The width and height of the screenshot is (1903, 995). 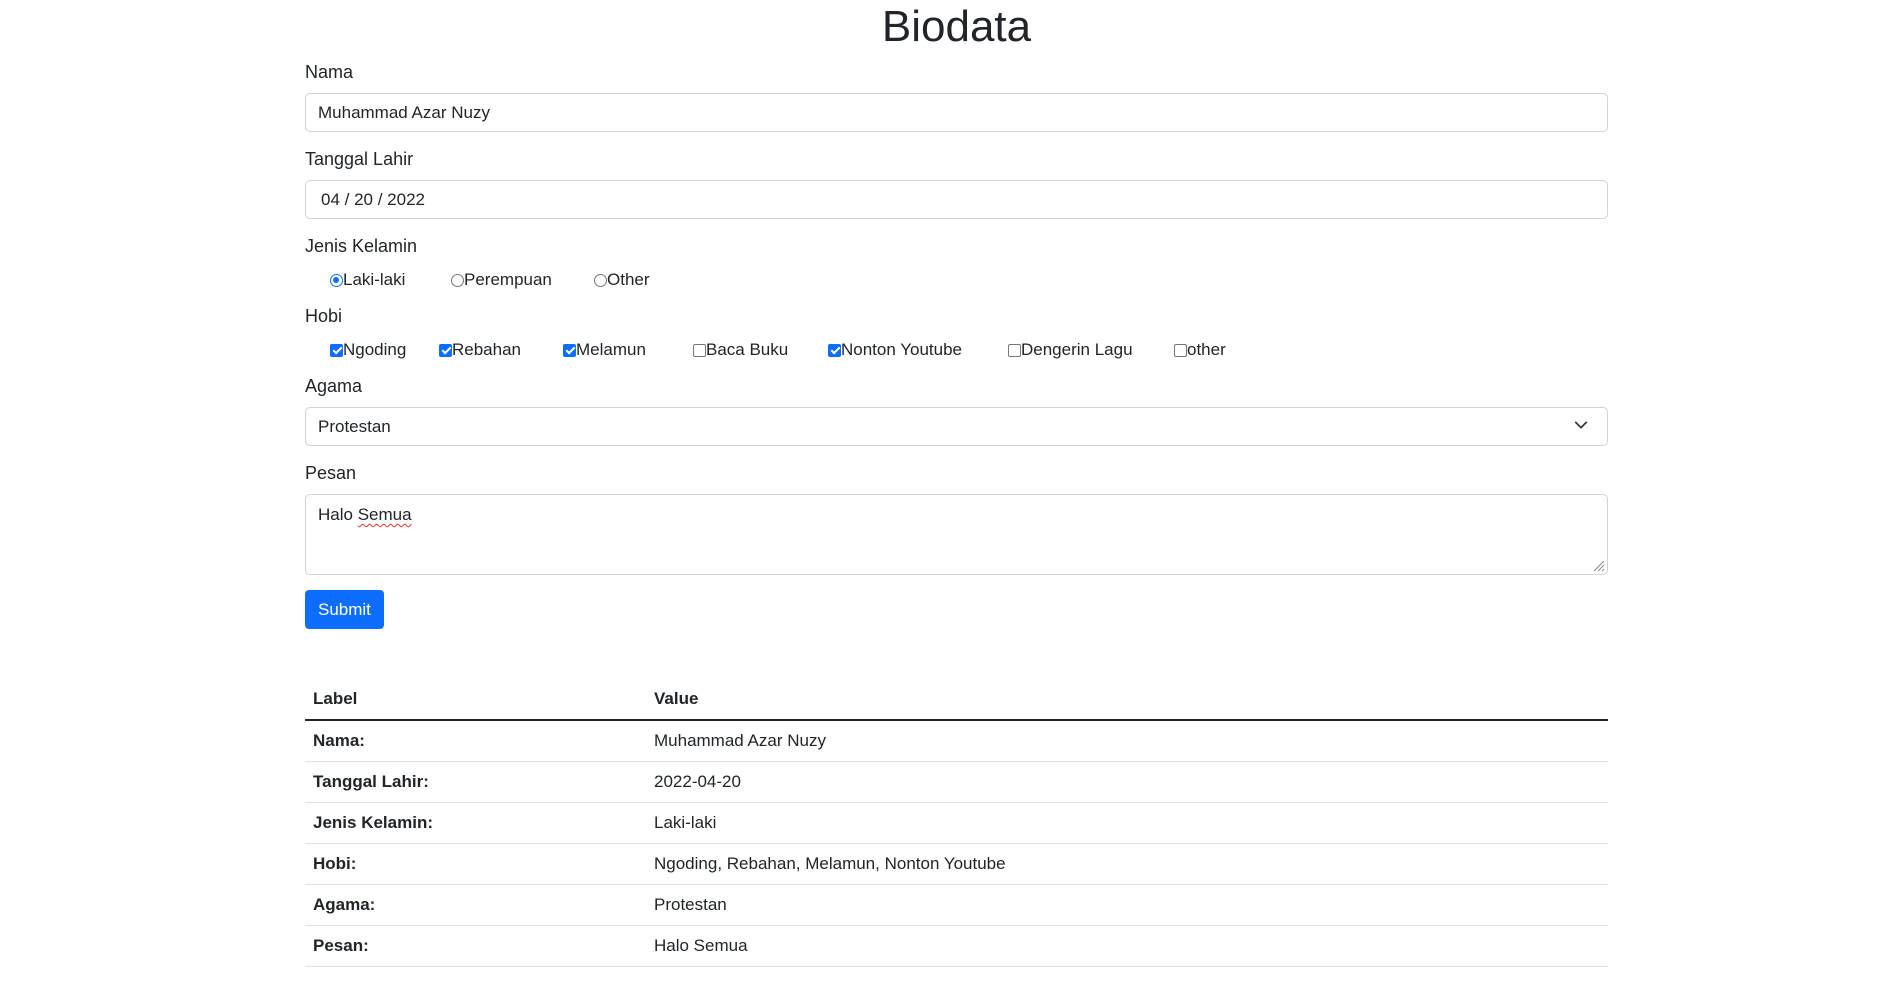 I want to click on checkbox-nonton-youtube, so click(x=834, y=350).